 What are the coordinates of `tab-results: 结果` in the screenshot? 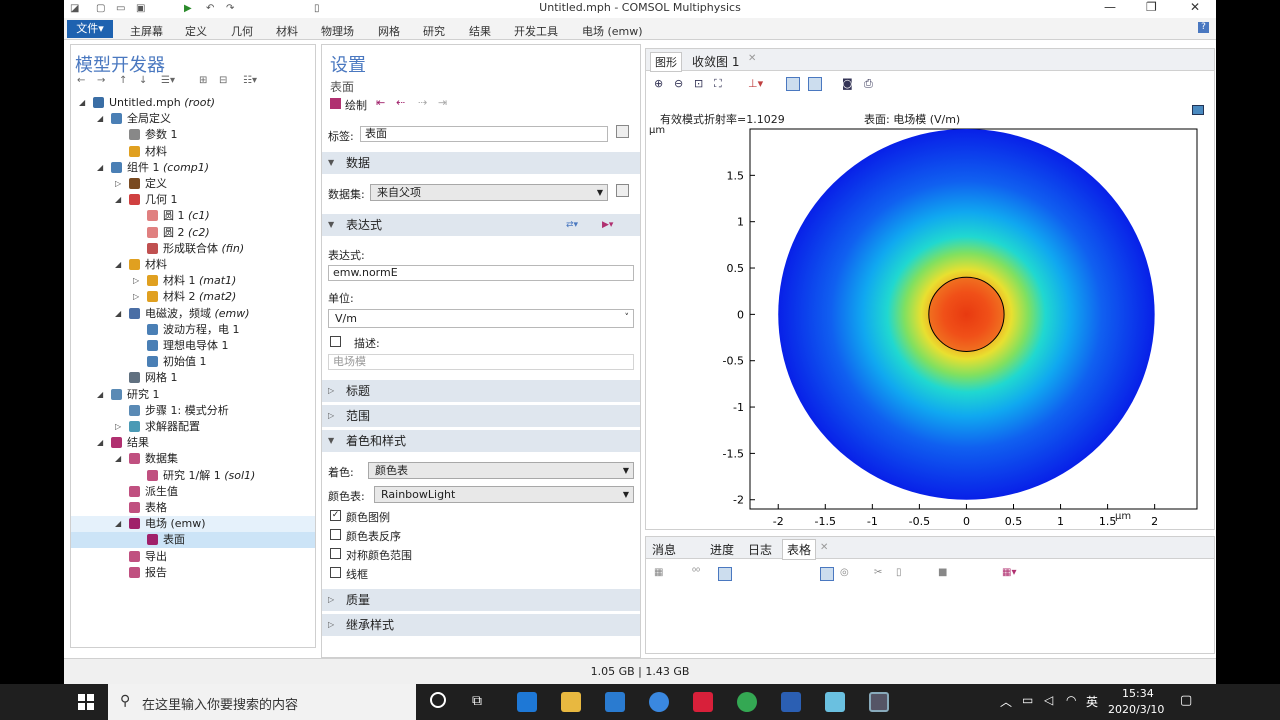 It's located at (480, 31).